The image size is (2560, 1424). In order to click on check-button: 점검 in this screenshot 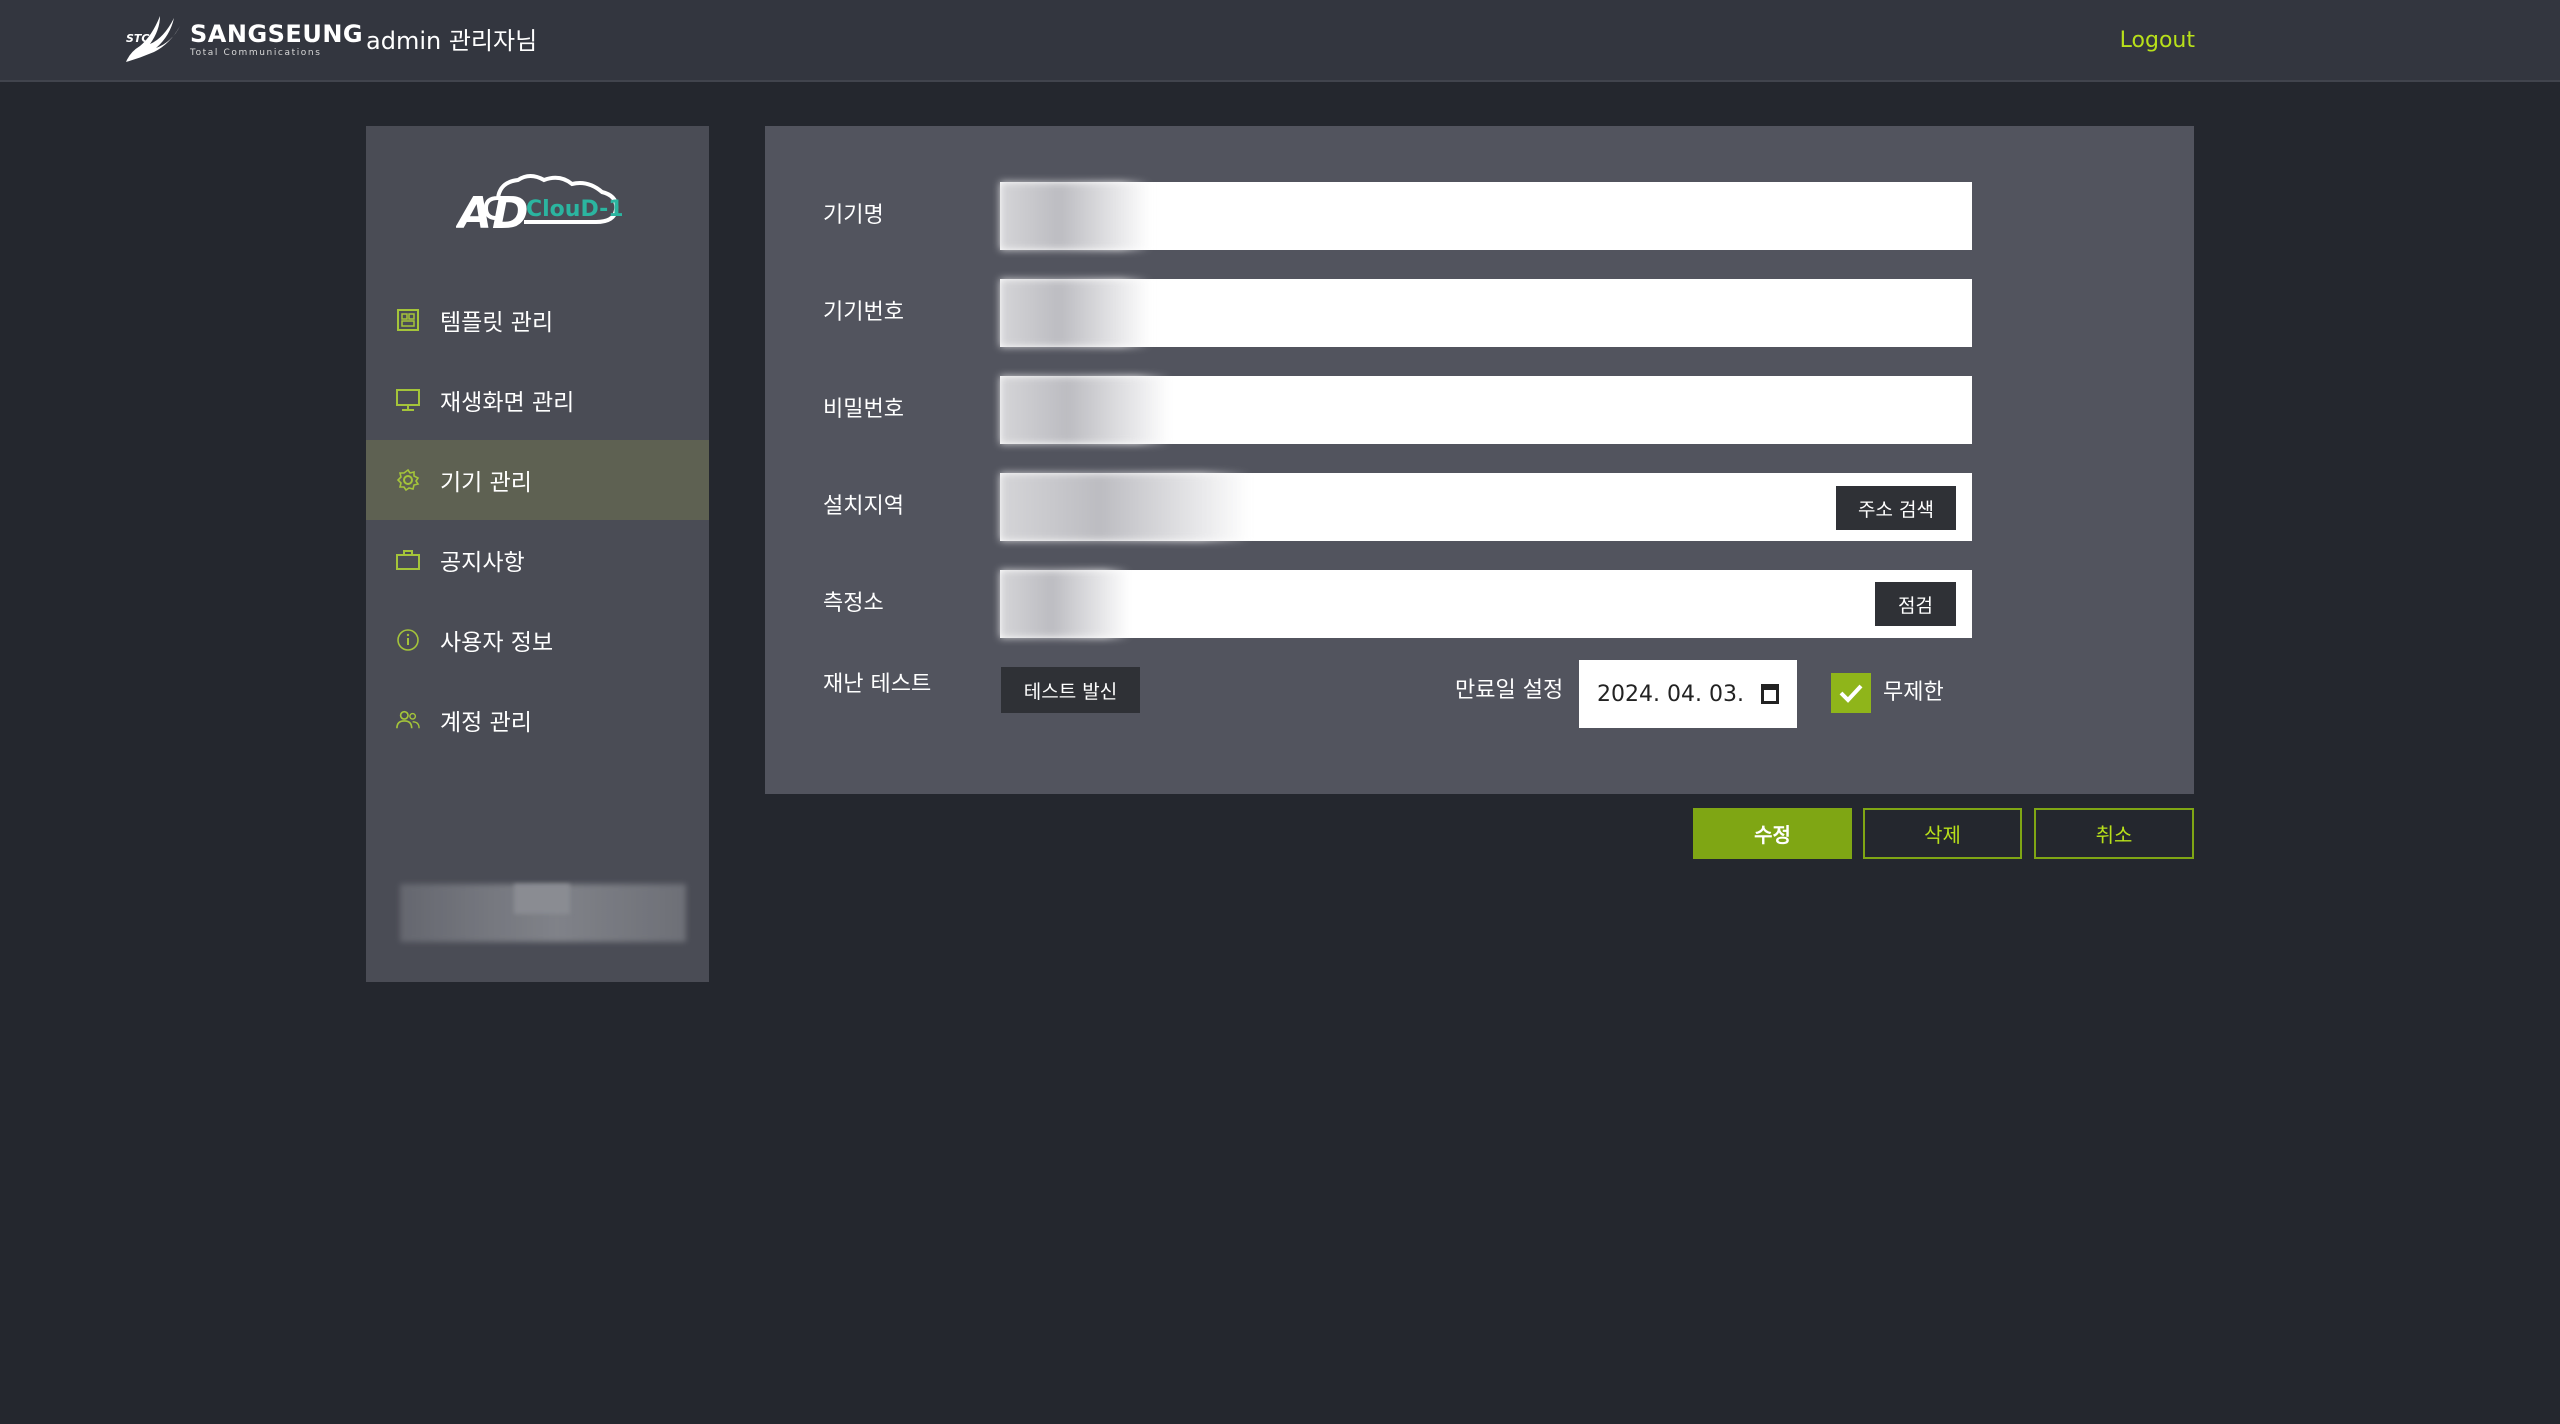, I will do `click(1915, 604)`.